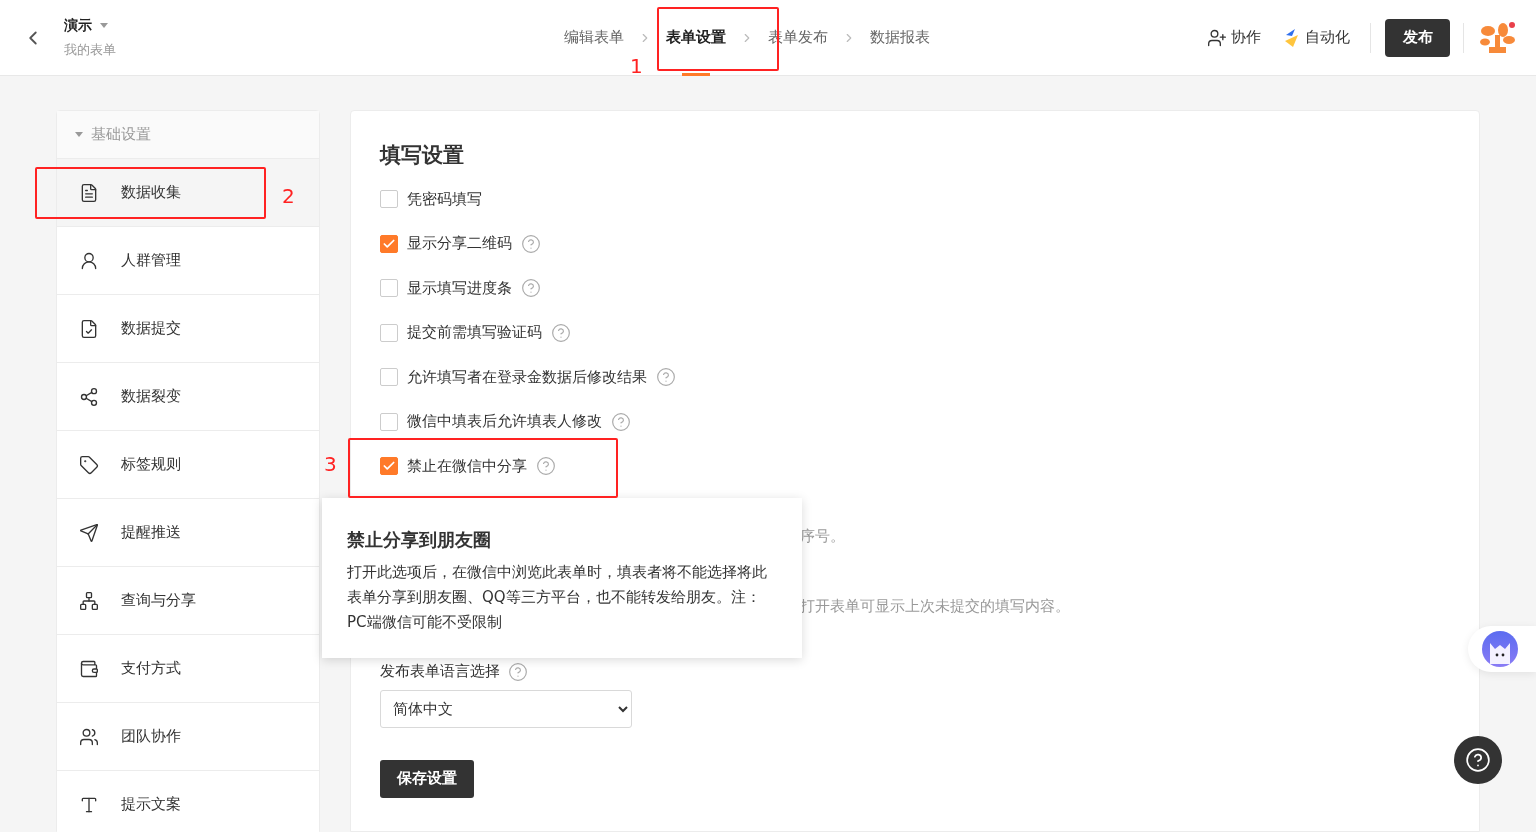 This screenshot has height=832, width=1536. Describe the element at coordinates (1292, 37) in the screenshot. I see `bolt-logo-icon` at that location.